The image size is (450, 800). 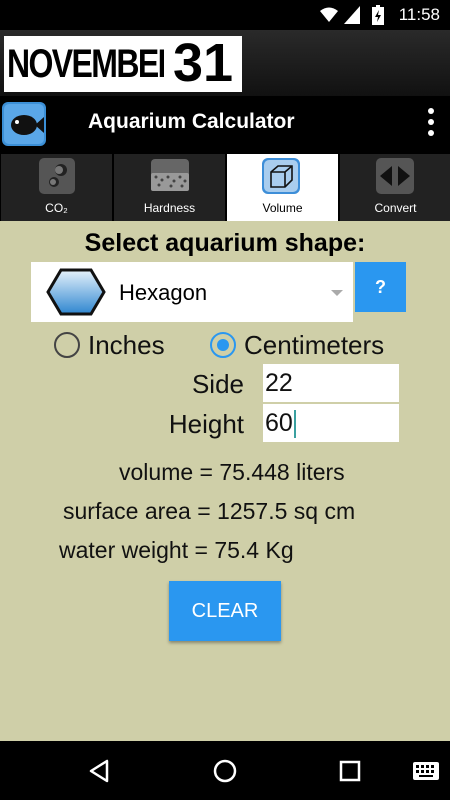 What do you see at coordinates (314, 345) in the screenshot?
I see `centimeters-label: Centimeters` at bounding box center [314, 345].